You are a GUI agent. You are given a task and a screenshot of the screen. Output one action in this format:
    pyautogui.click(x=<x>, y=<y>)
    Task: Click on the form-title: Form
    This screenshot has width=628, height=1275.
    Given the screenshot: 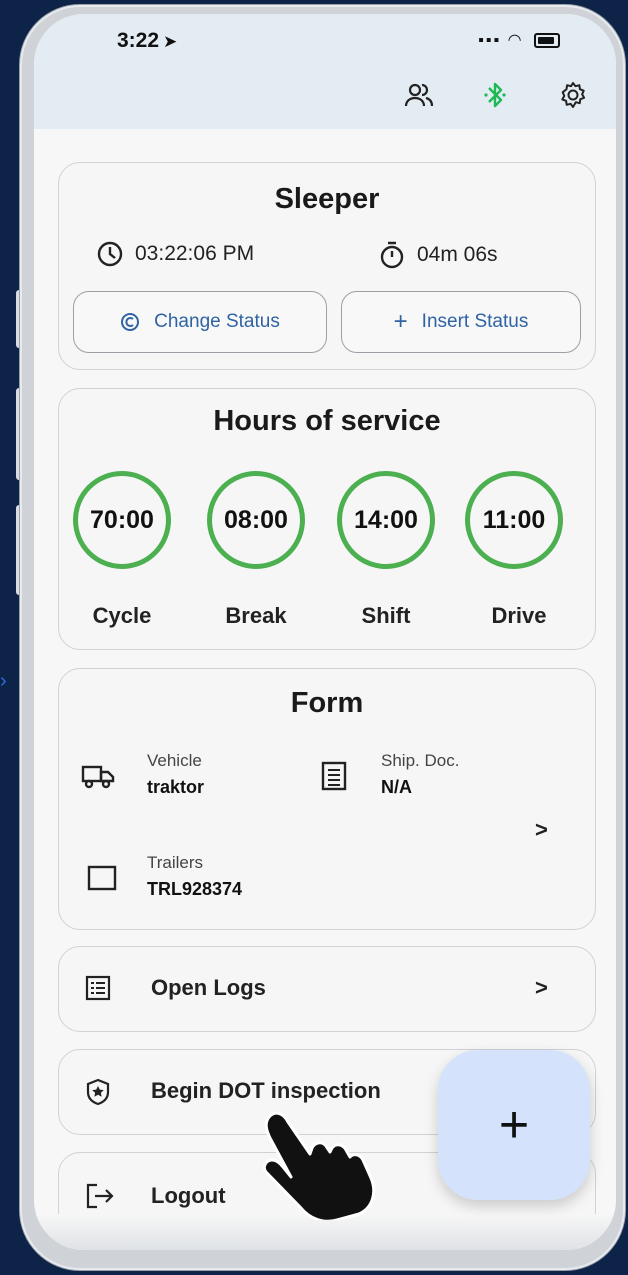 What is the action you would take?
    pyautogui.click(x=327, y=703)
    